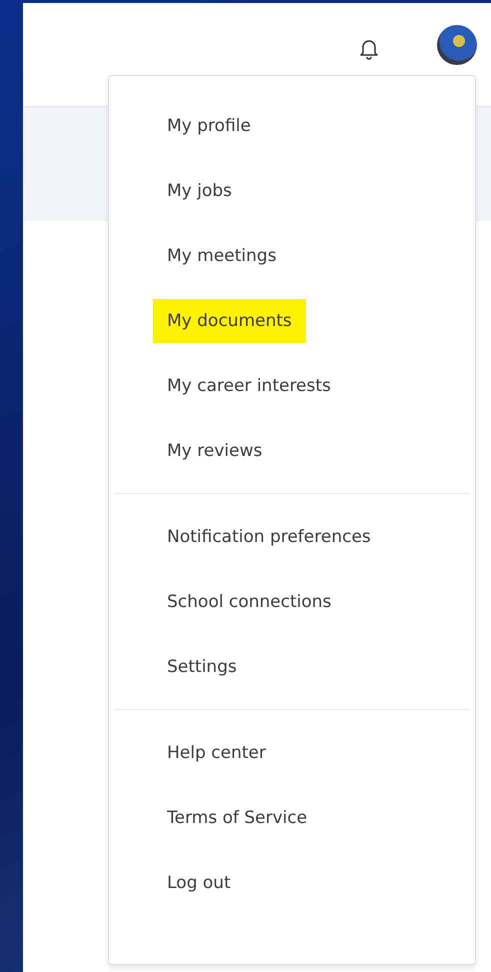 The width and height of the screenshot is (491, 972). What do you see at coordinates (269, 536) in the screenshot?
I see `menu-item: Notification preferences` at bounding box center [269, 536].